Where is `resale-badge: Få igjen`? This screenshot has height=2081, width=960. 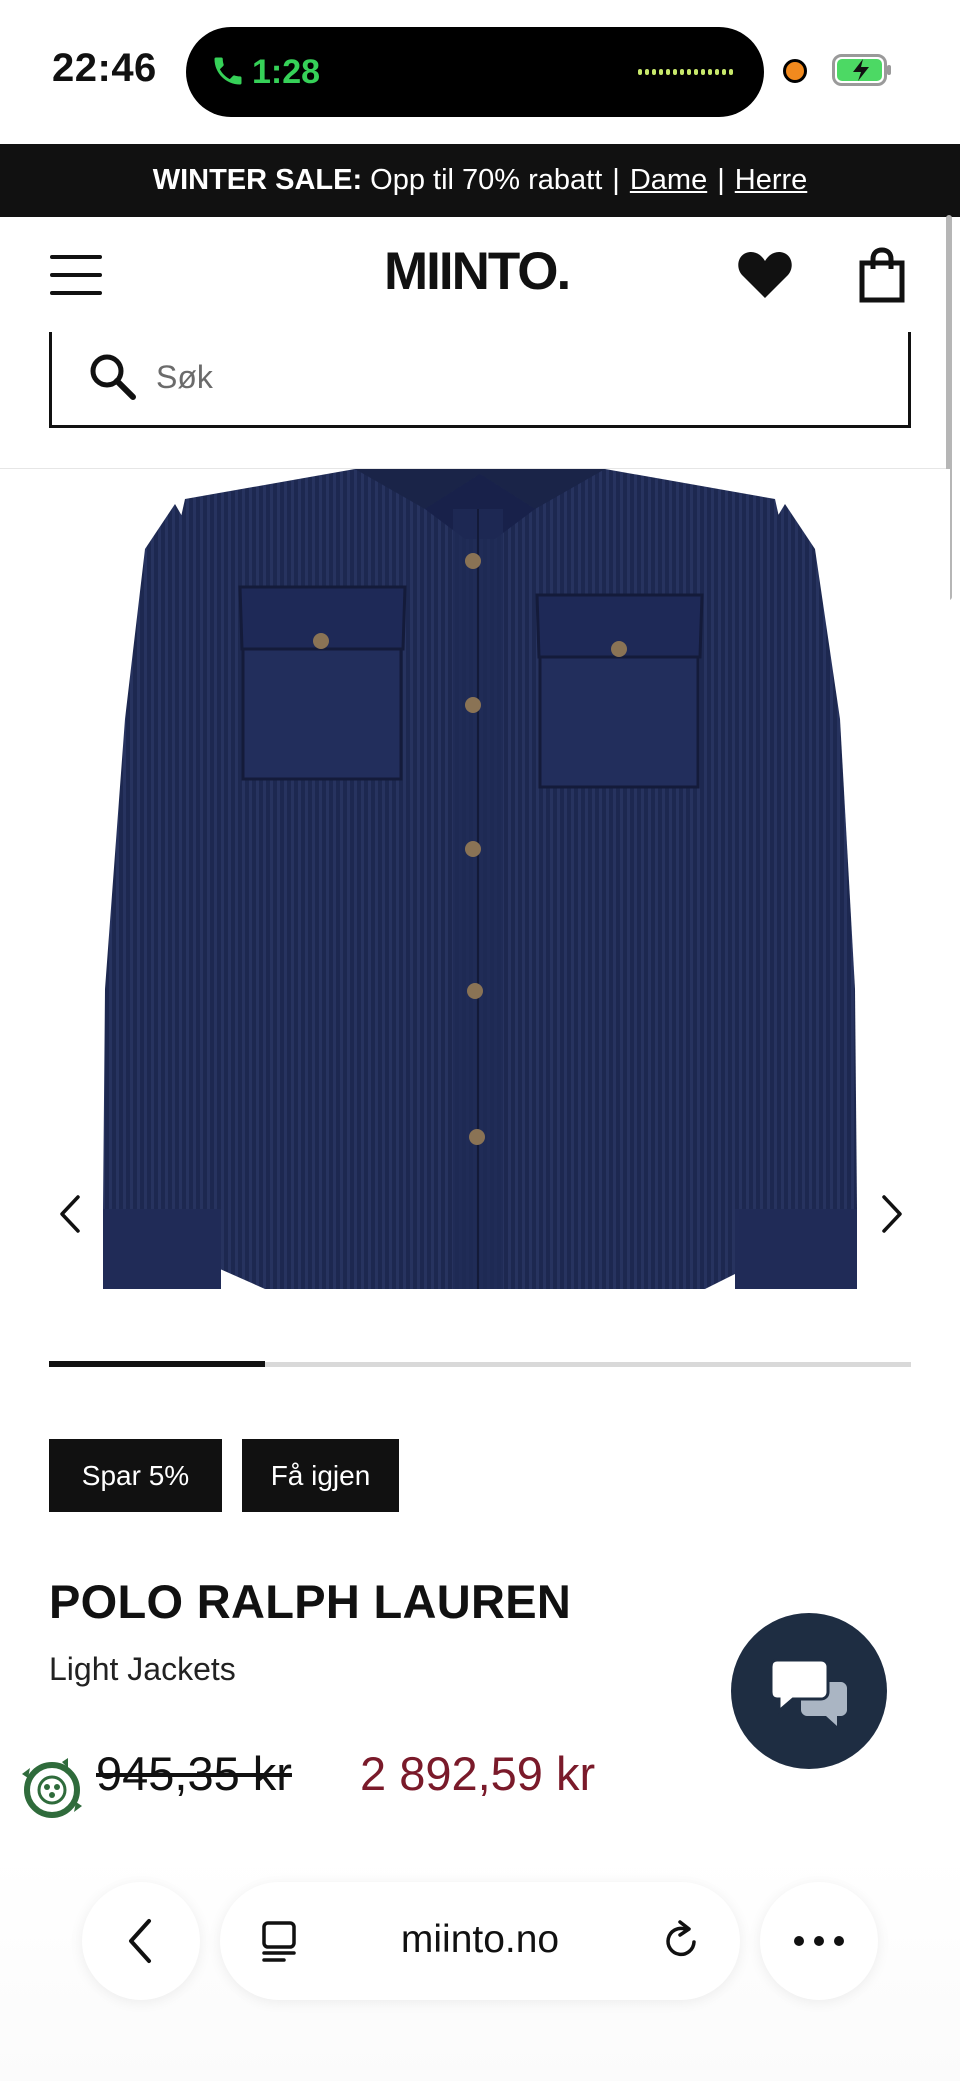
resale-badge: Få igjen is located at coordinates (320, 1475).